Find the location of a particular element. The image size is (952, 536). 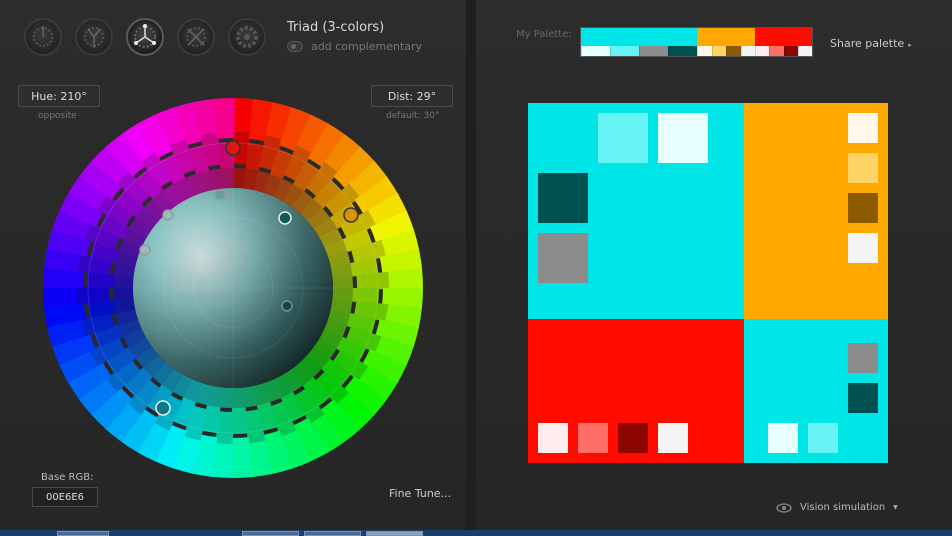

vision-simulation-label: Vision simulation is located at coordinates (843, 507).